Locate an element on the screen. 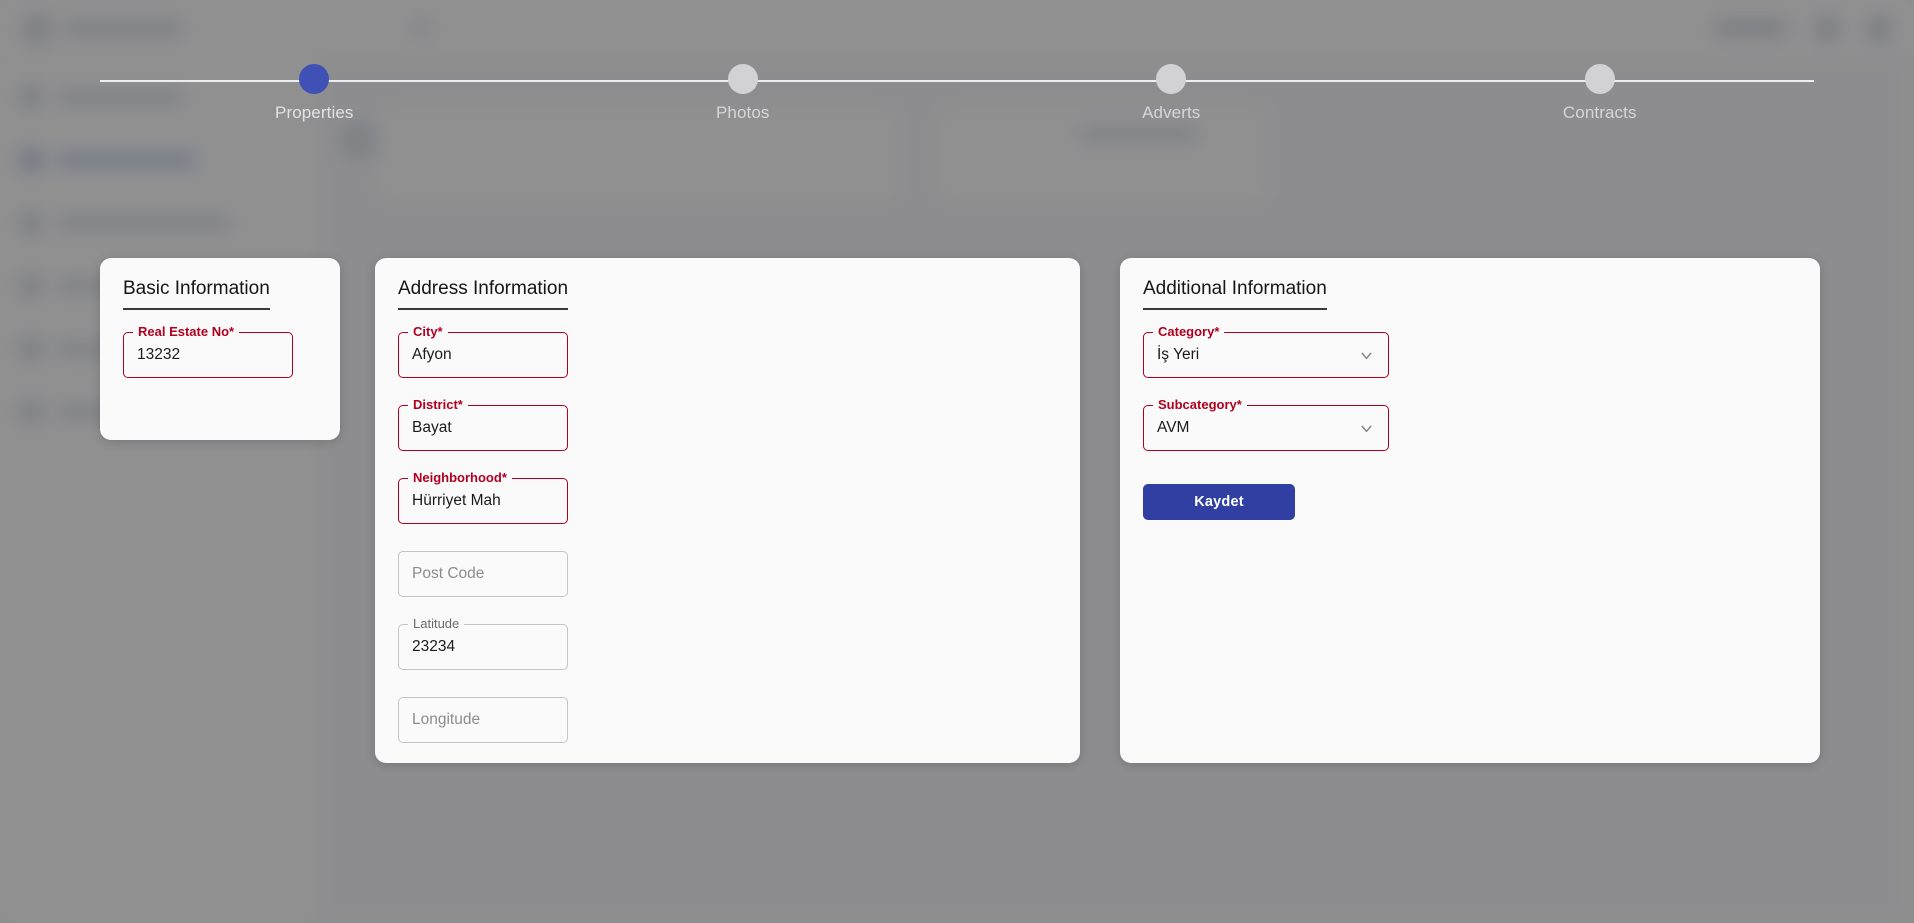 The image size is (1914, 923). stepper-step-photos: Photos is located at coordinates (743, 99).